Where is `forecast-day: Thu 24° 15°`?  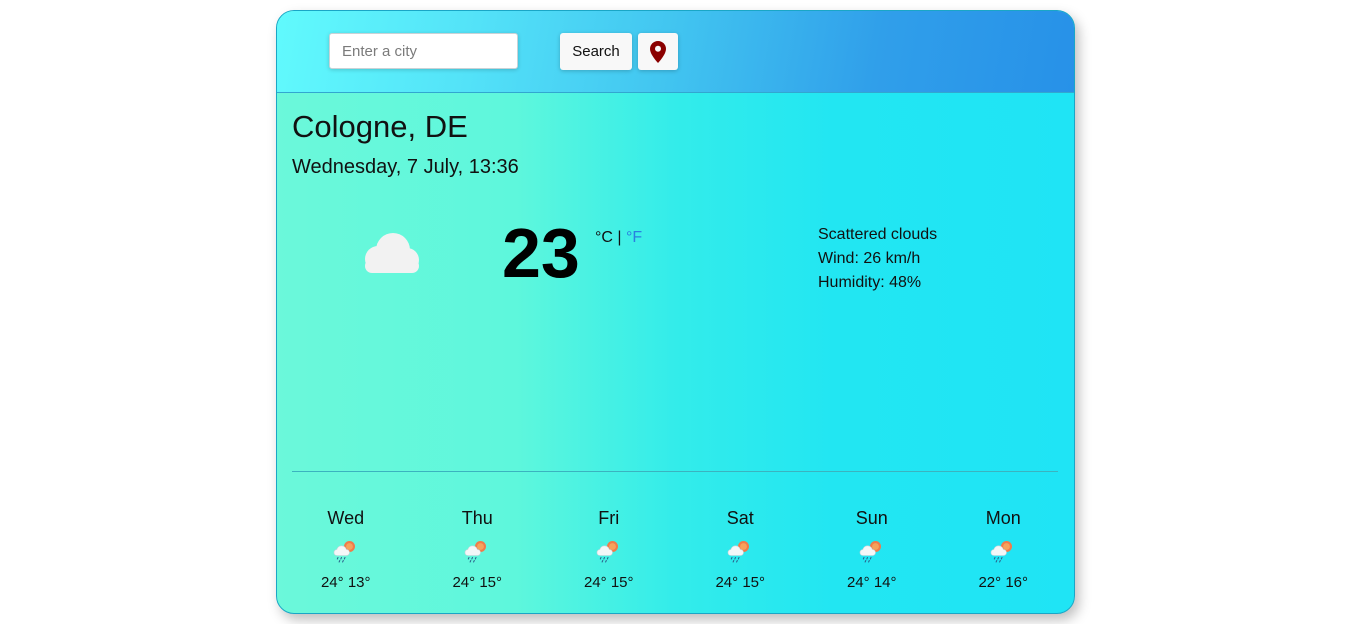
forecast-day: Thu 24° 15° is located at coordinates (478, 549).